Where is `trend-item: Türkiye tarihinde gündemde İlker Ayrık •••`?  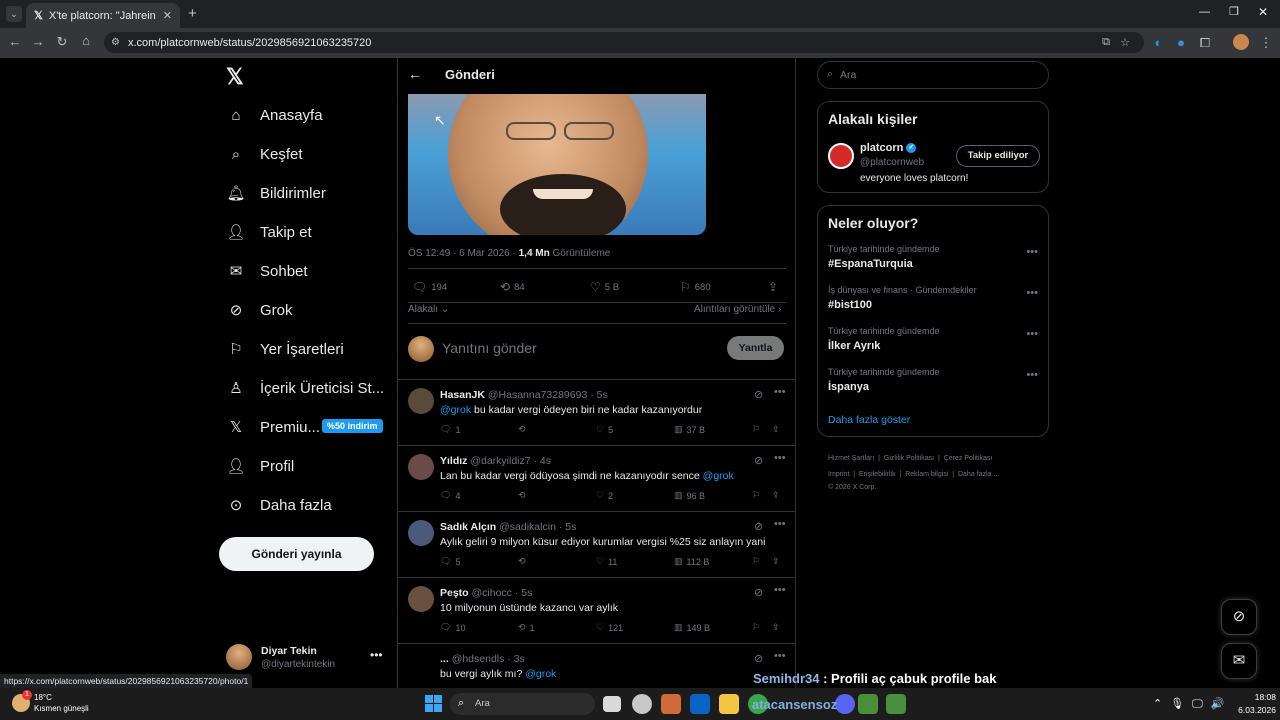
trend-item: Türkiye tarihinde gündemde İlker Ayrık ••• is located at coordinates (933, 339).